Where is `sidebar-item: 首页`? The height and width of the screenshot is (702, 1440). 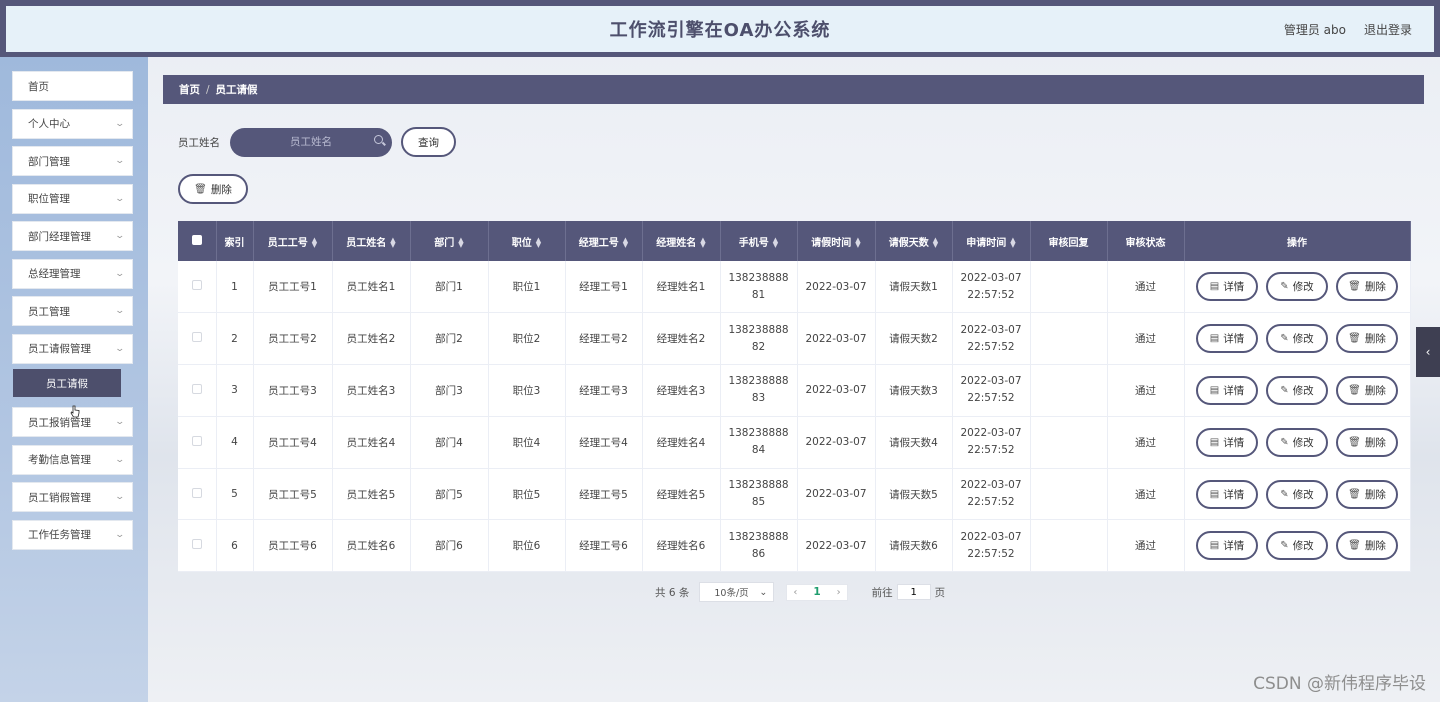
sidebar-item: 首页 is located at coordinates (72, 86).